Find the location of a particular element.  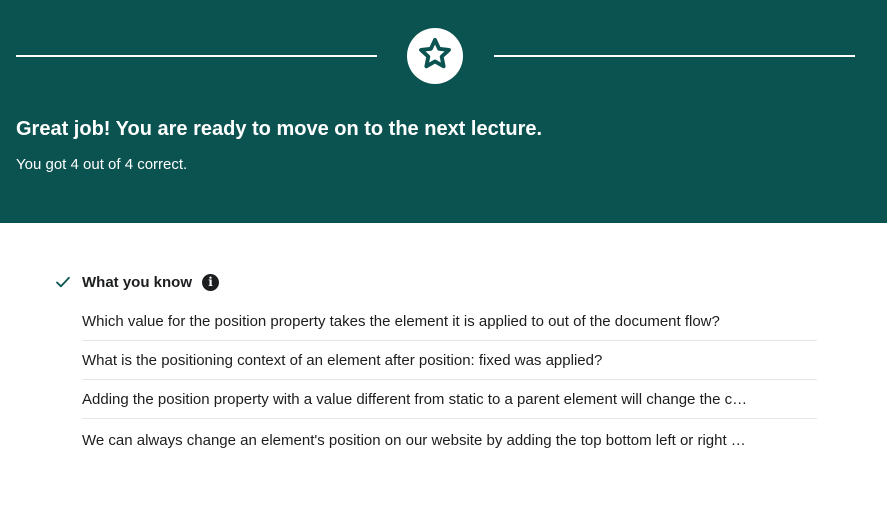

check-icon is located at coordinates (63, 282).